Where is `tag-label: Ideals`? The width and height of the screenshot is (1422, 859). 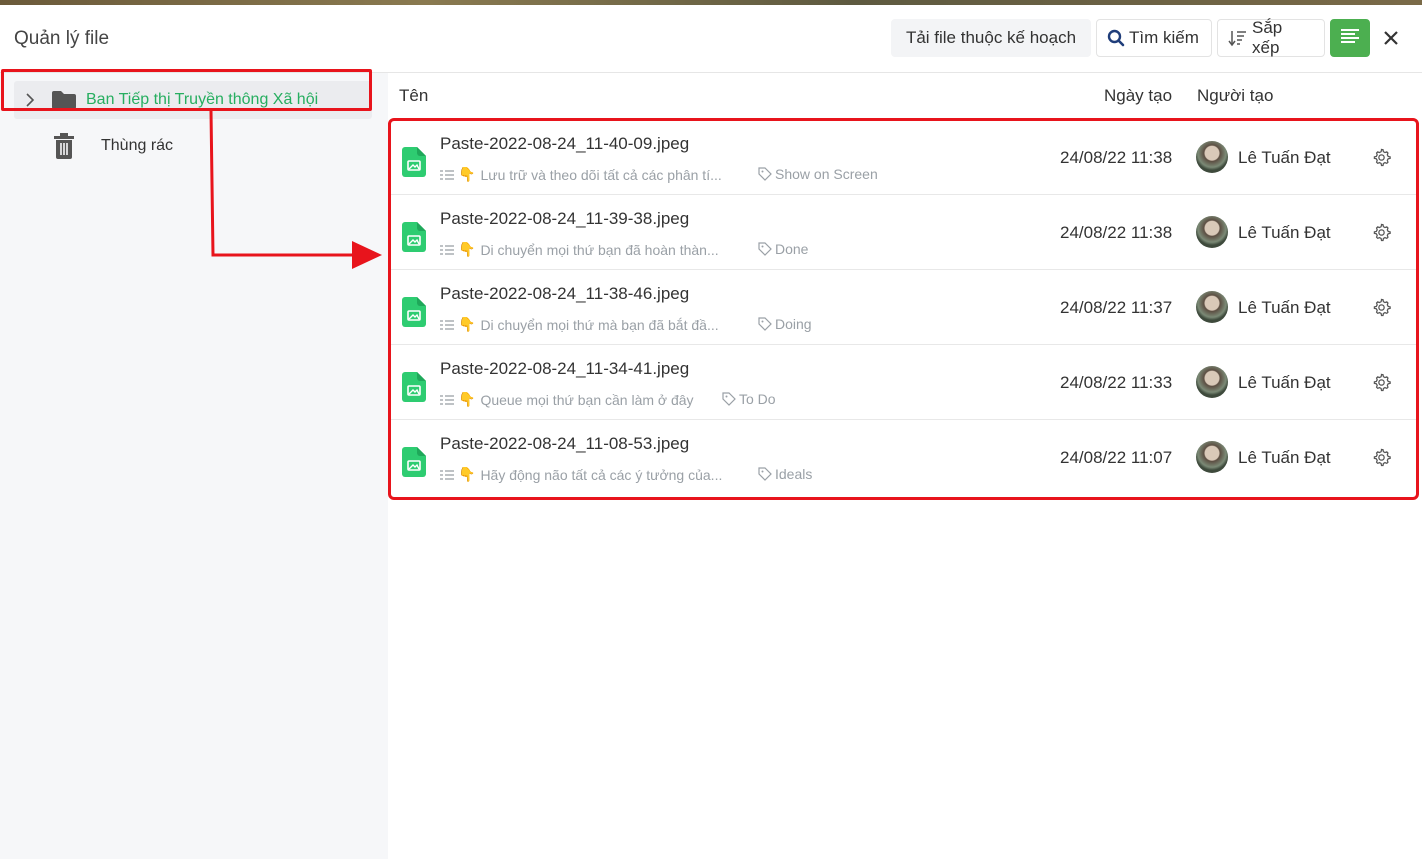 tag-label: Ideals is located at coordinates (785, 474).